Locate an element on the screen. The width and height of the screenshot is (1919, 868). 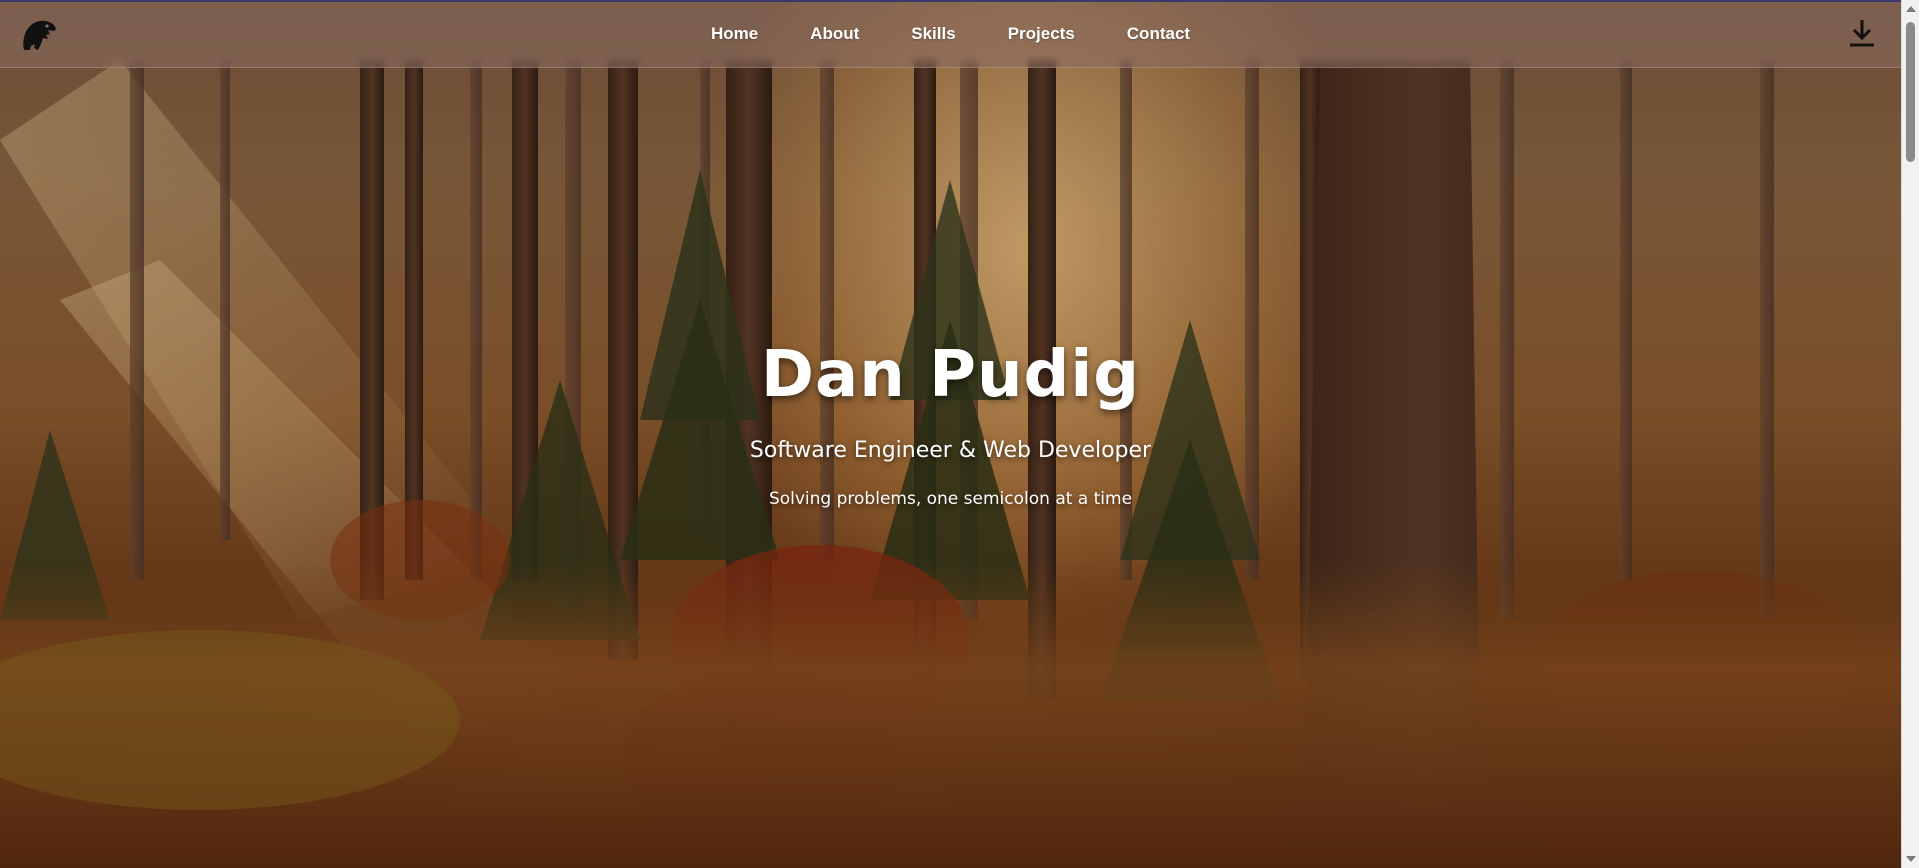
nav-link-skills: Skills is located at coordinates (933, 34).